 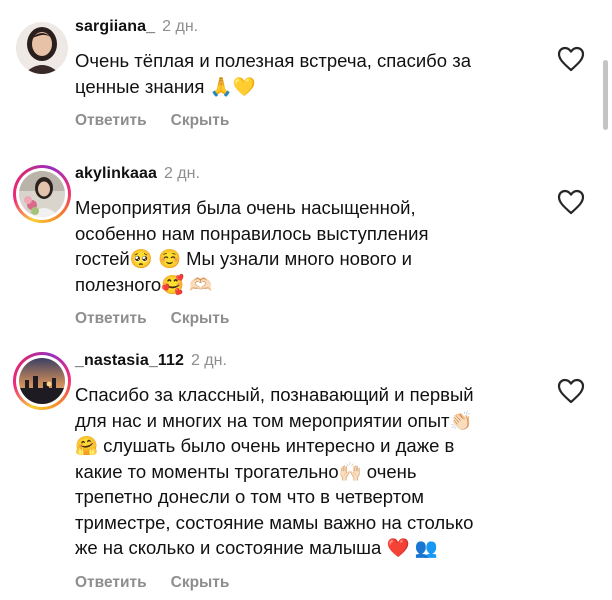 What do you see at coordinates (315, 29) in the screenshot?
I see `comment-meta: sargiiana_ 2 дн.` at bounding box center [315, 29].